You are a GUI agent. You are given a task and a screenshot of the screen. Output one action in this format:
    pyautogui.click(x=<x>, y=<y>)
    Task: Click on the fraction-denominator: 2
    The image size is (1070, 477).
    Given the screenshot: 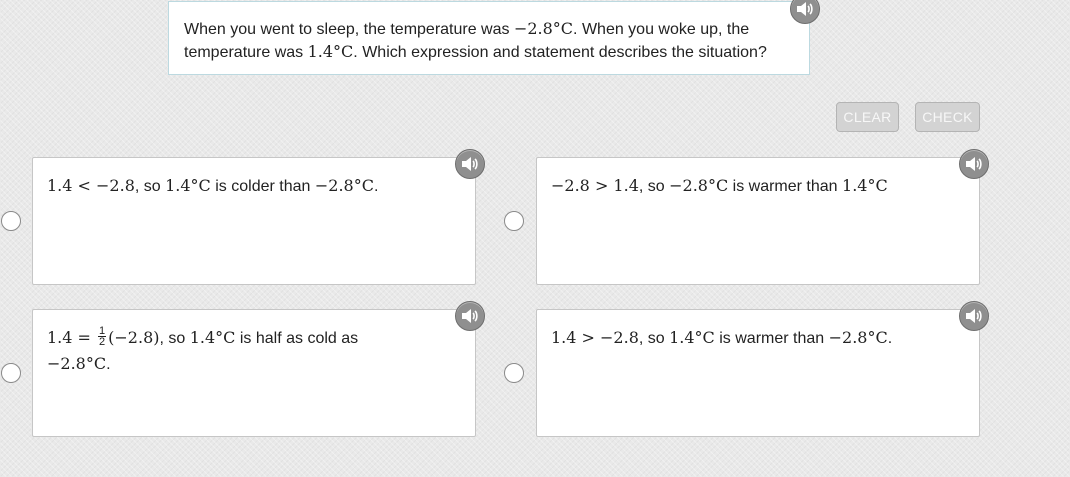 What is the action you would take?
    pyautogui.click(x=102, y=342)
    